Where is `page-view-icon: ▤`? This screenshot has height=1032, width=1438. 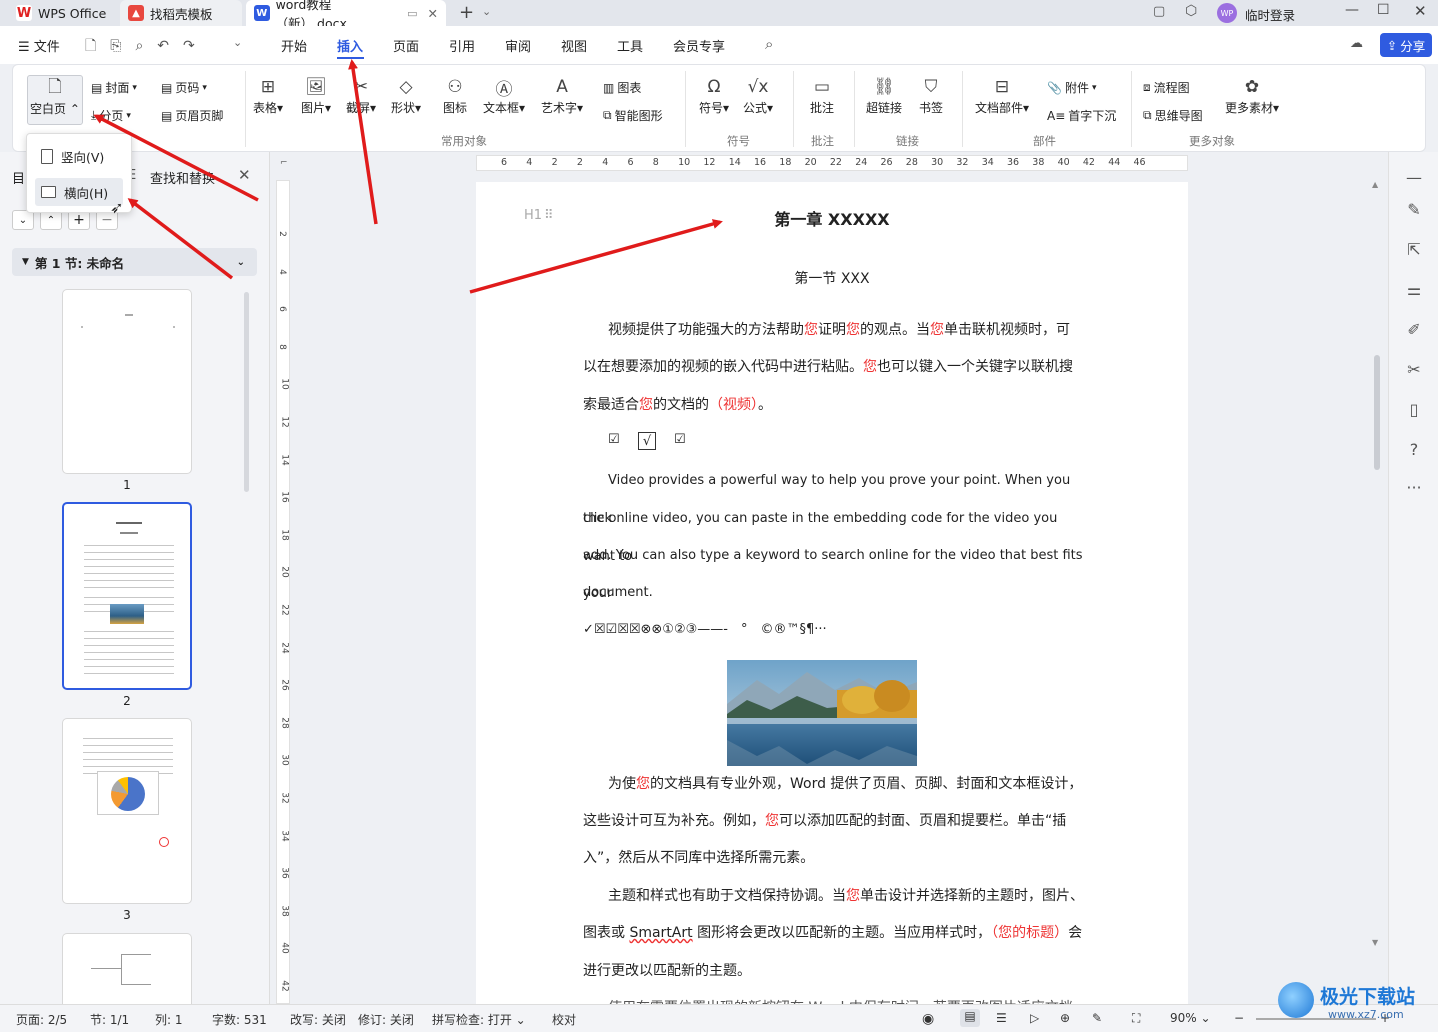 page-view-icon: ▤ is located at coordinates (970, 1018).